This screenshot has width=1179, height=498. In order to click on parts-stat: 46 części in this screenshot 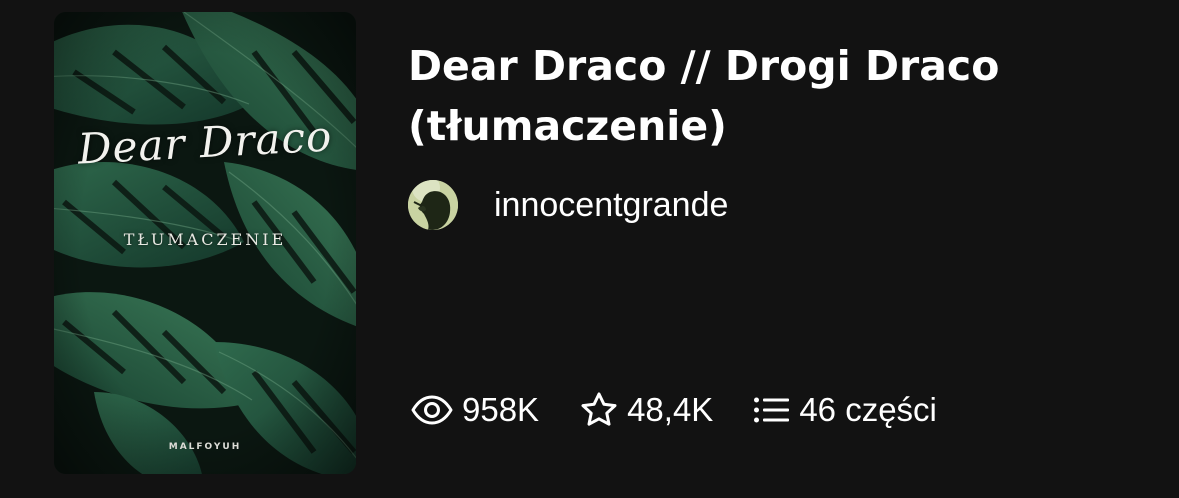, I will do `click(845, 410)`.